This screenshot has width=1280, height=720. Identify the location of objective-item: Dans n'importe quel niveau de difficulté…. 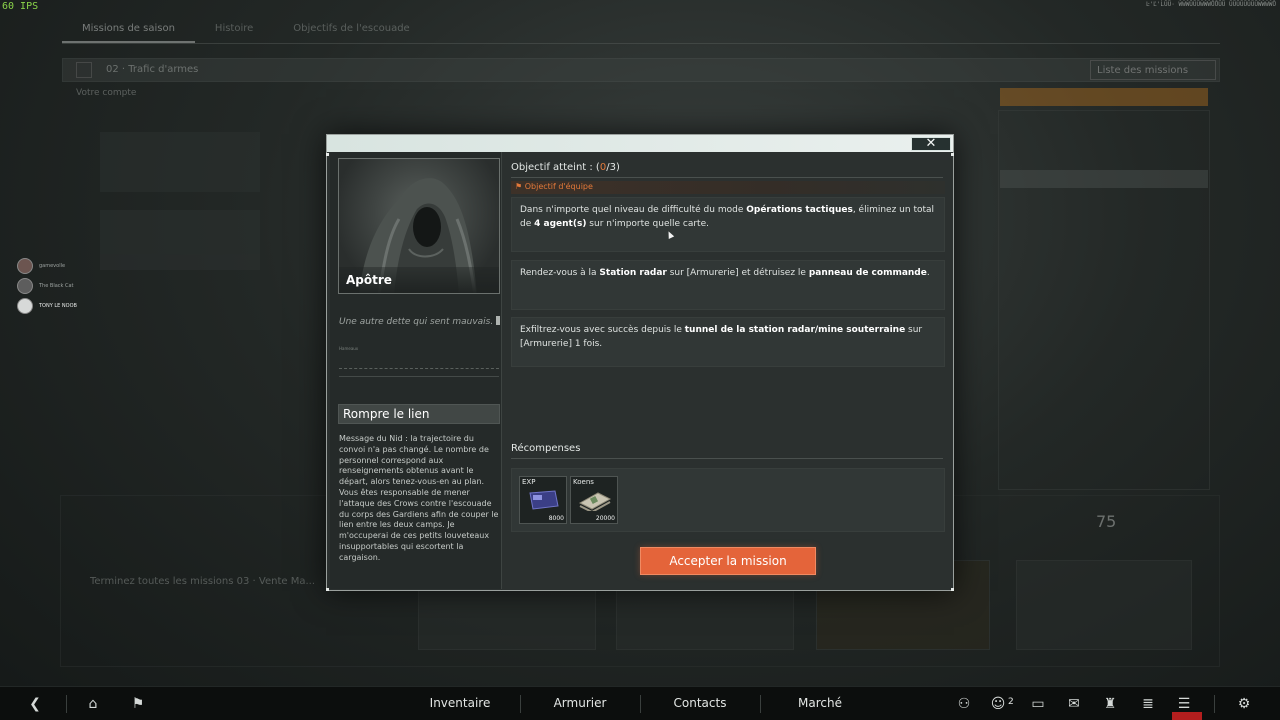
(728, 224).